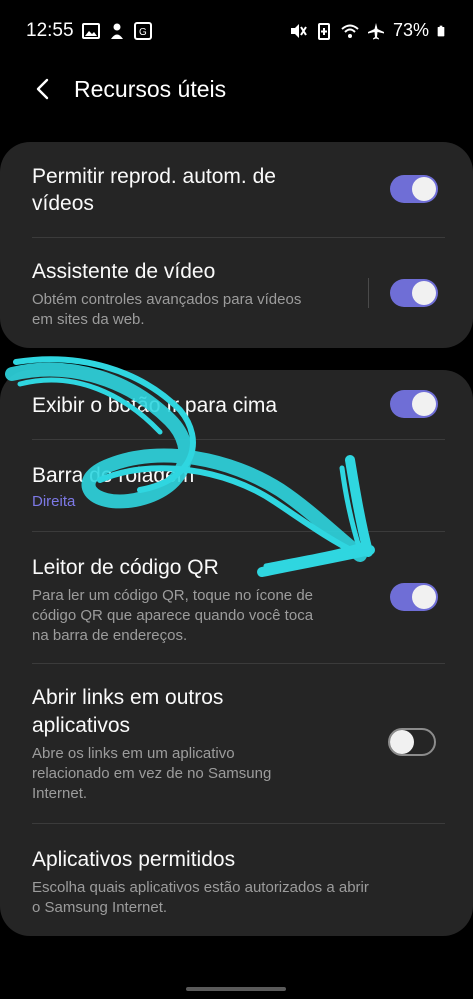 This screenshot has width=473, height=999. Describe the element at coordinates (173, 615) in the screenshot. I see `setting-description: código QR que aparece quando você toca` at that location.